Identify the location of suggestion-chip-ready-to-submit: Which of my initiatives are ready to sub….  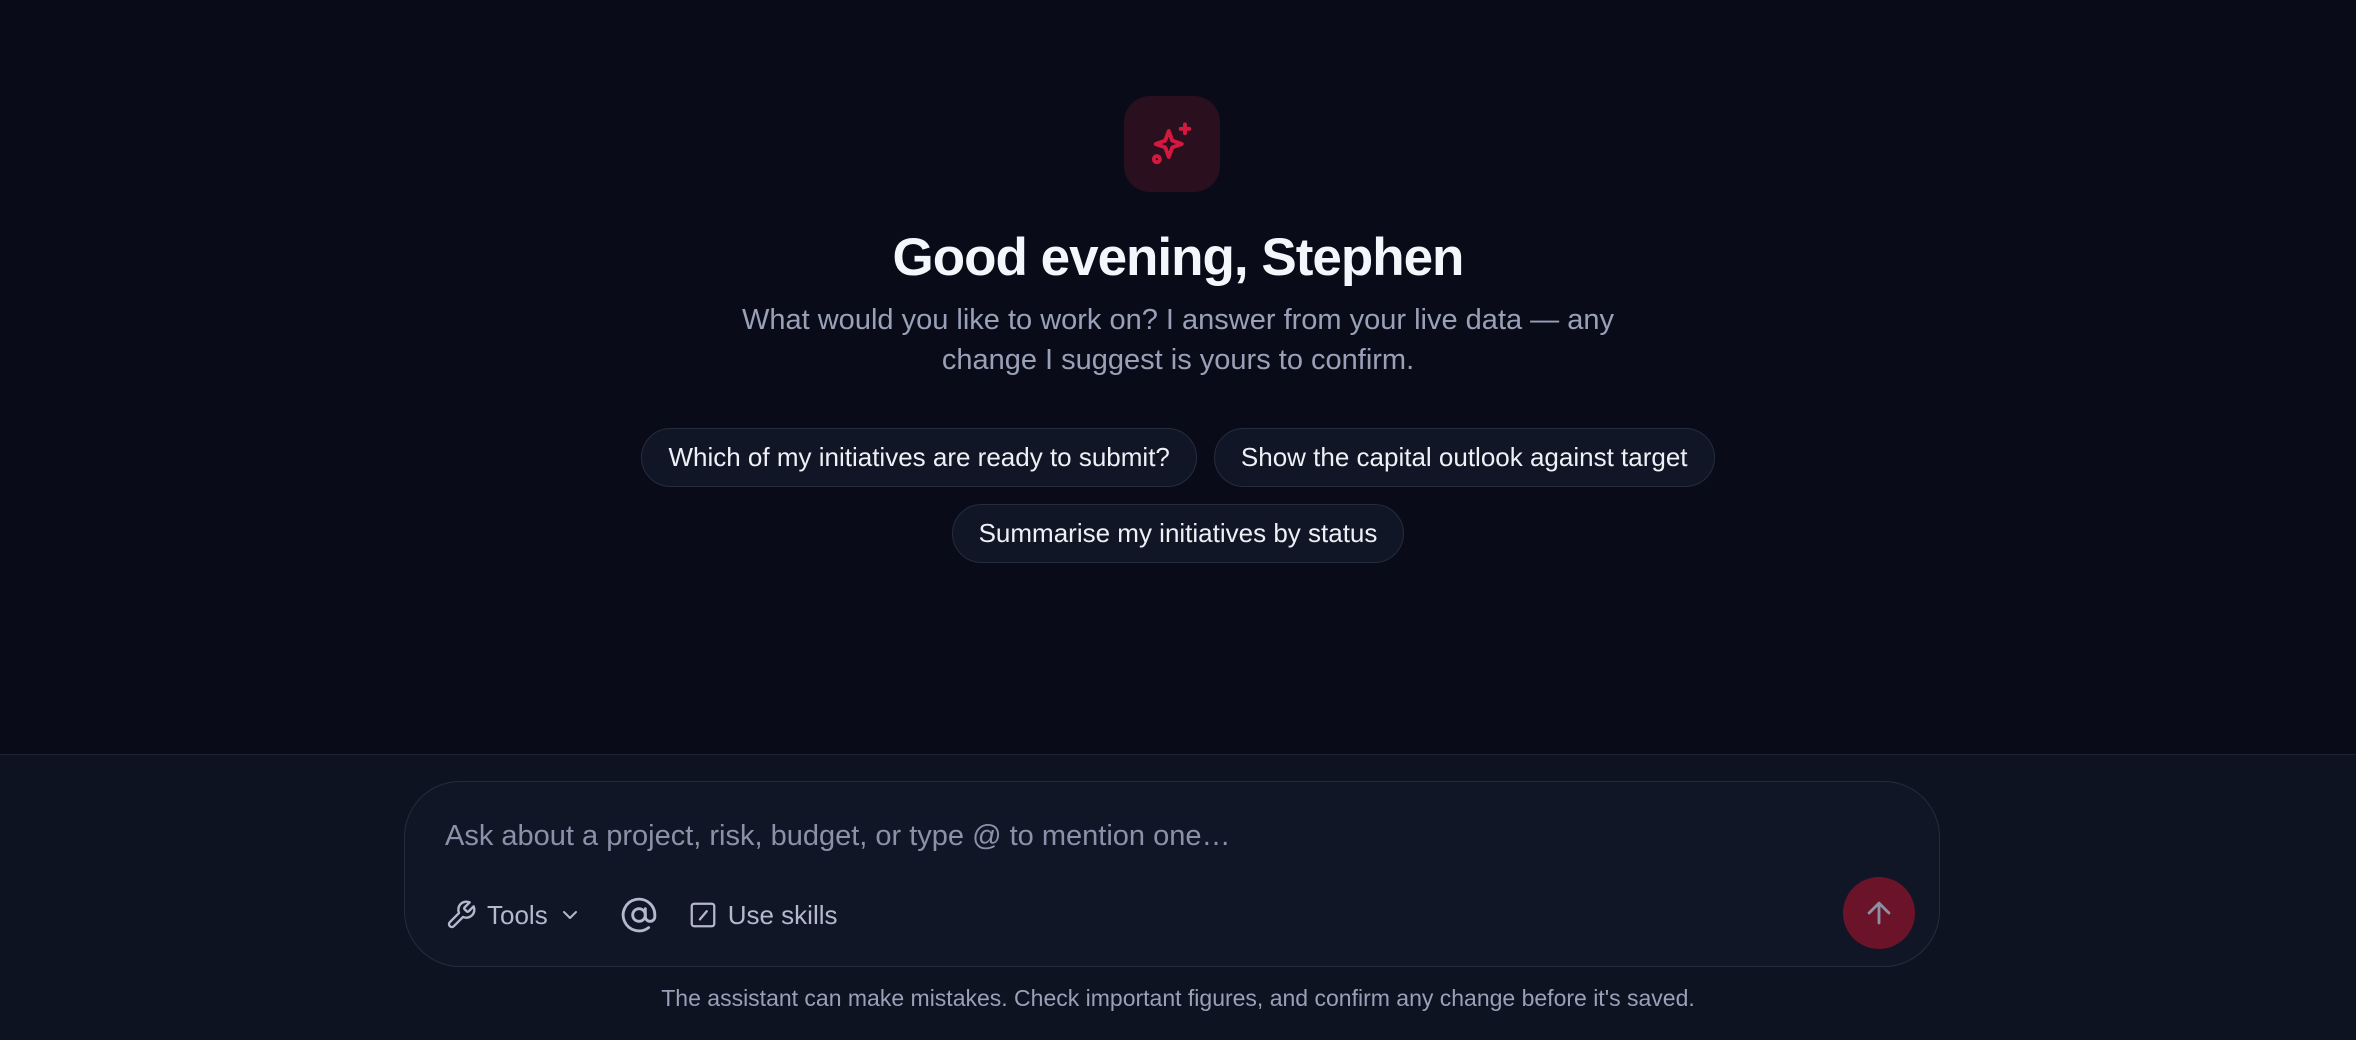
(919, 457).